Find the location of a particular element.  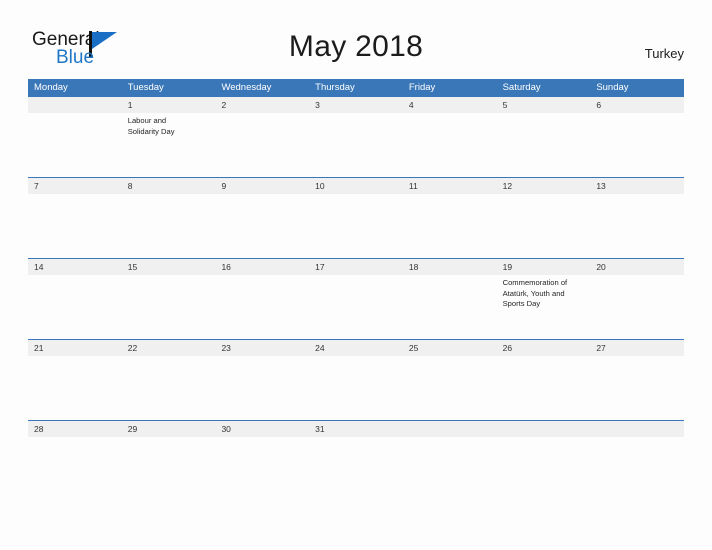

day-number: 16 is located at coordinates (262, 267).